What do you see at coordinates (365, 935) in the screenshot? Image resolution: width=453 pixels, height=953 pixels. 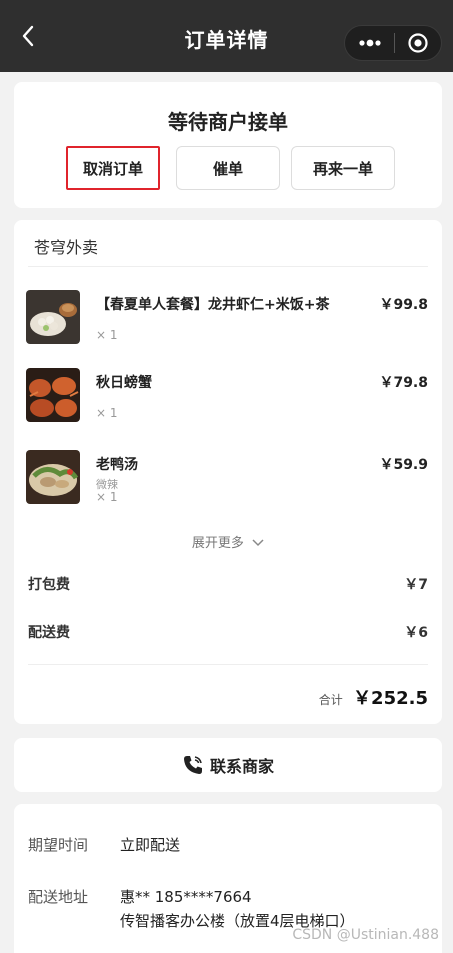 I see `watermark: CSDN @Ustinian.488` at bounding box center [365, 935].